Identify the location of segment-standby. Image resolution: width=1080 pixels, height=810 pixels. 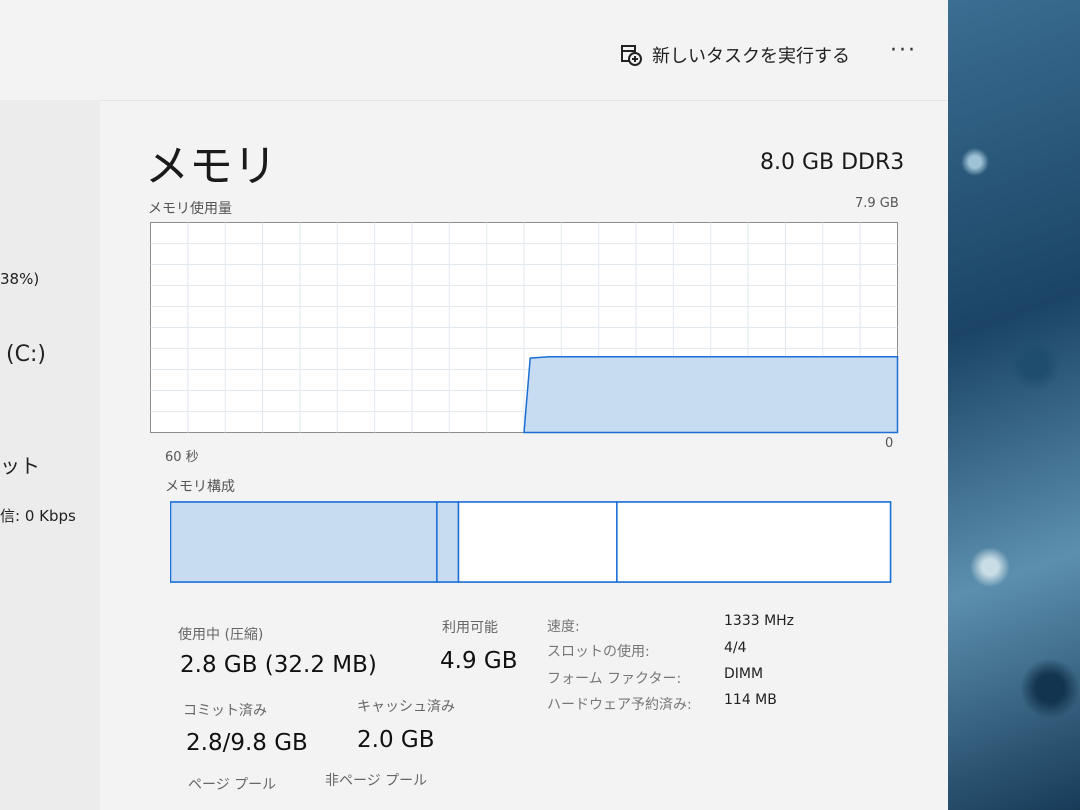
(537, 542).